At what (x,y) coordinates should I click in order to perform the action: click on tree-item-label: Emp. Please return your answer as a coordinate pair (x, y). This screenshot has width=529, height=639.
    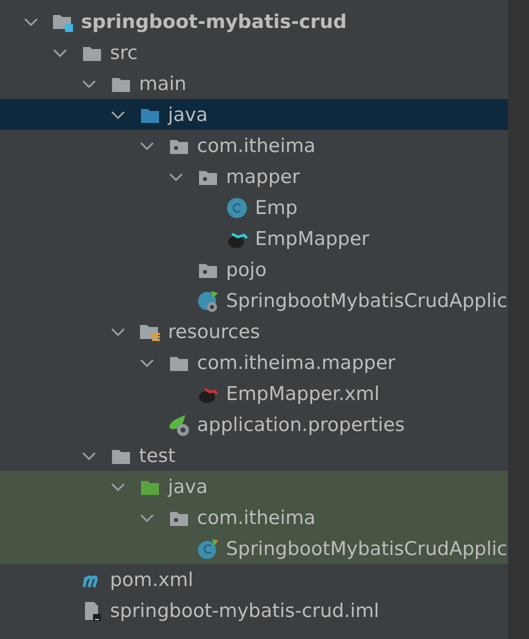
    Looking at the image, I should click on (276, 207).